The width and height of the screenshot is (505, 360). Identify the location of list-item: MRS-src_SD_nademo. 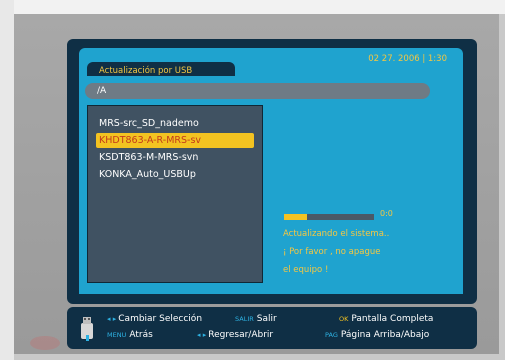
(175, 123).